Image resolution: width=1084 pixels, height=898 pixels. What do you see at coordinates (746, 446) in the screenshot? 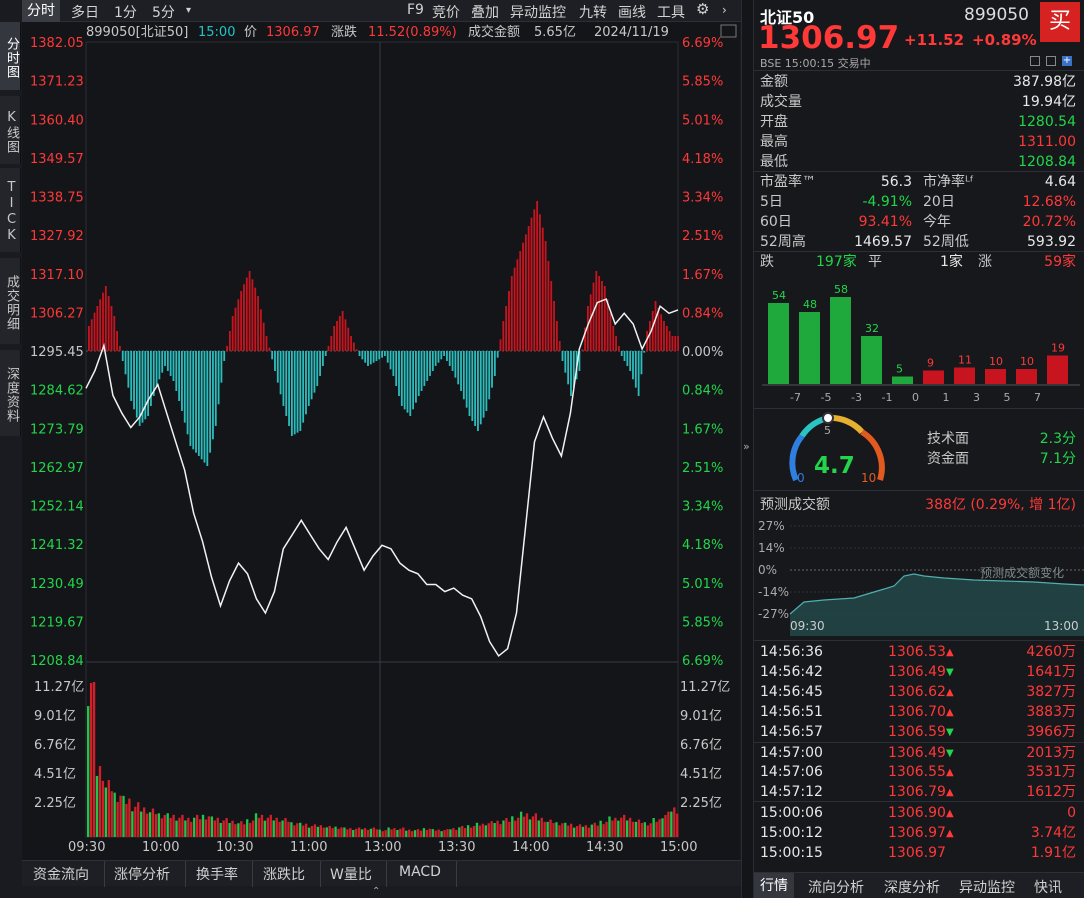
I see `collapse-arrow-icon: »` at bounding box center [746, 446].